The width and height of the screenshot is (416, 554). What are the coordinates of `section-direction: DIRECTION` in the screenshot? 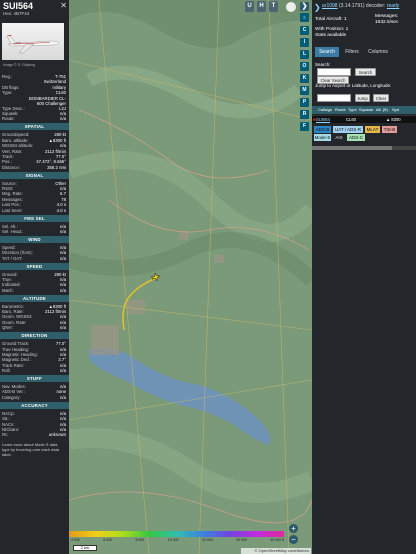 It's located at (34, 336).